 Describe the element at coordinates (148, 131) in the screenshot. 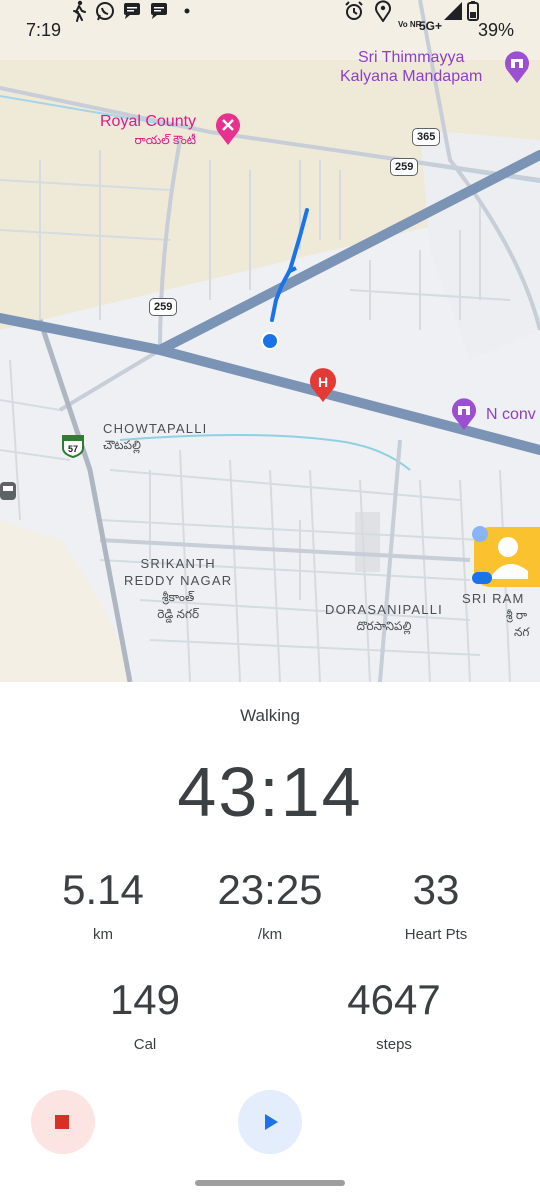

I see `poi-royal-county: Royal County రాయల్ కౌంటీ` at that location.